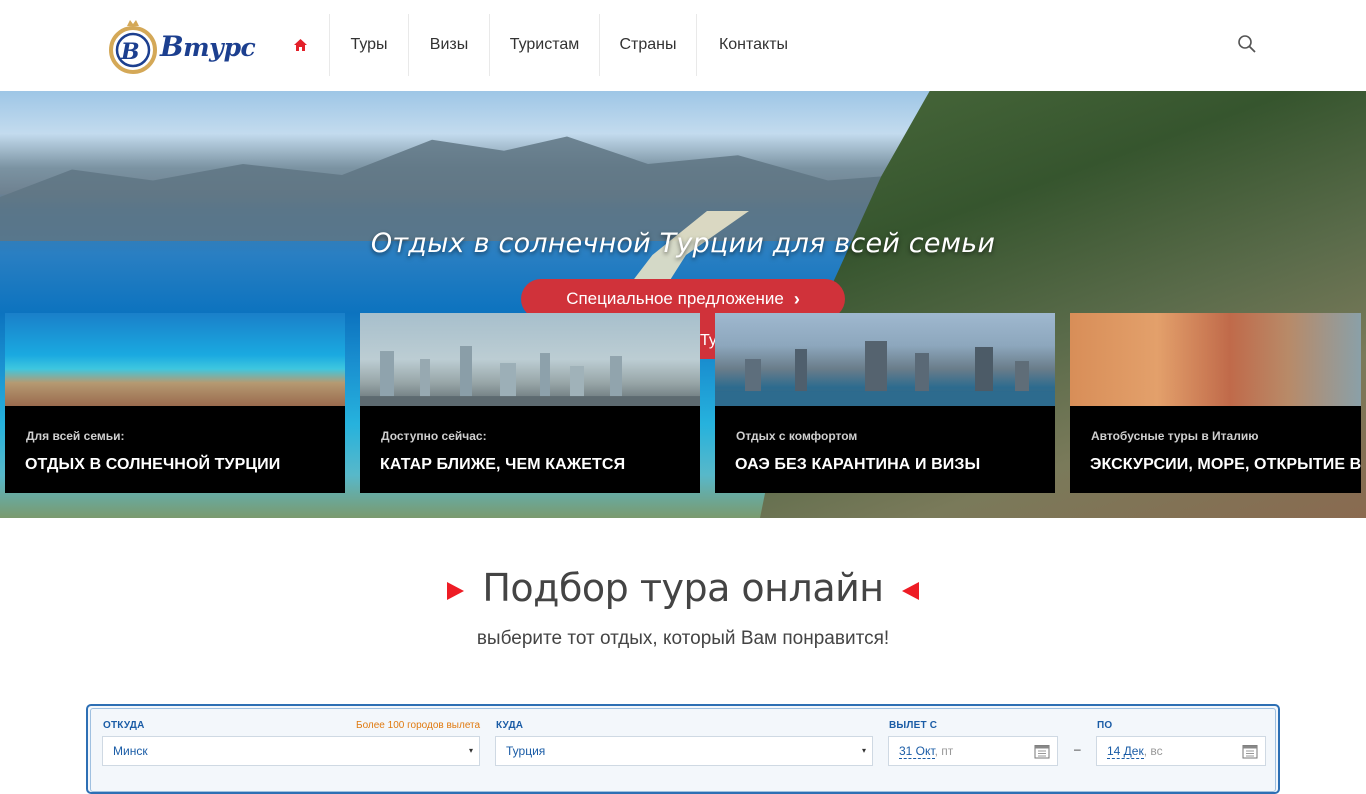  I want to click on nav-item-tours: Туры, so click(369, 45).